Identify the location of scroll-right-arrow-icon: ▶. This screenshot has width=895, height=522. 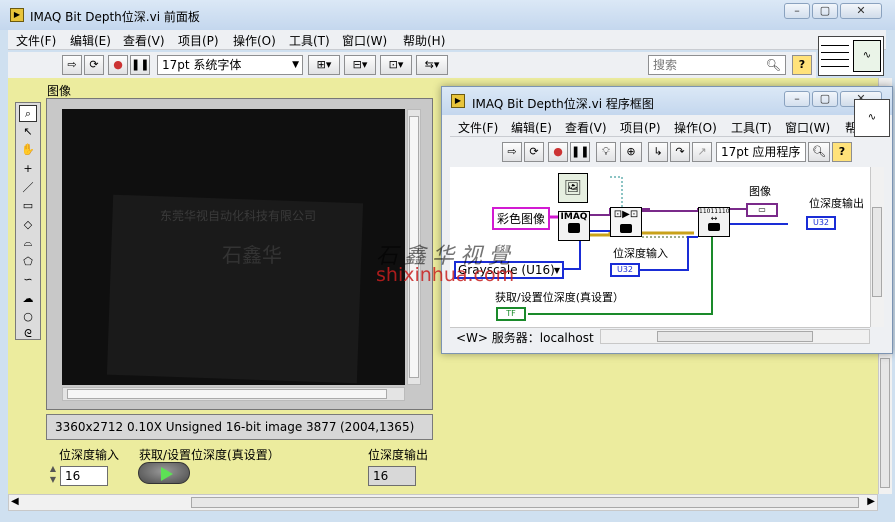
(871, 501).